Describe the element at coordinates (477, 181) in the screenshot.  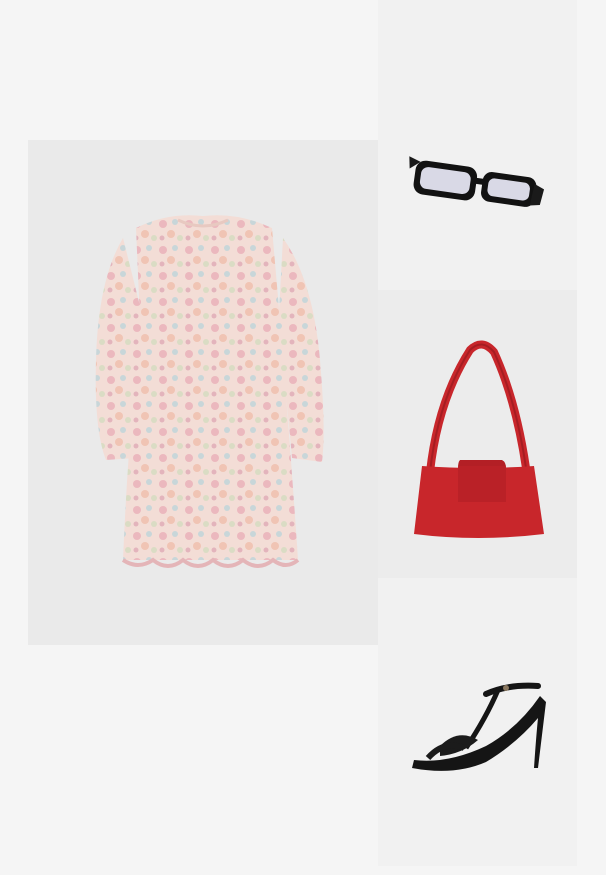
I see `glasses-image` at that location.